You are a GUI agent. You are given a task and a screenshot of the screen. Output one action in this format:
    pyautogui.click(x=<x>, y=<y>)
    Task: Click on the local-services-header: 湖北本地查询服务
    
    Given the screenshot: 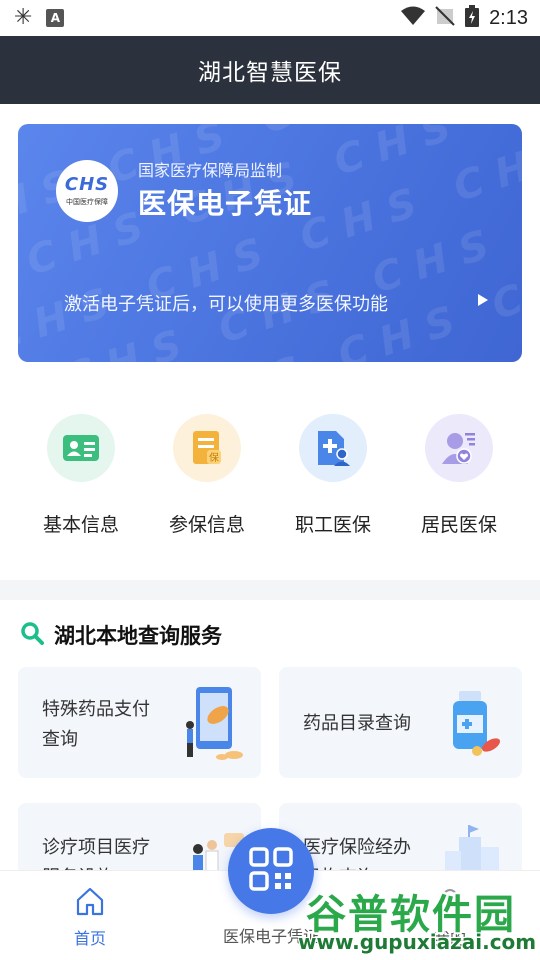 What is the action you would take?
    pyautogui.click(x=121, y=635)
    